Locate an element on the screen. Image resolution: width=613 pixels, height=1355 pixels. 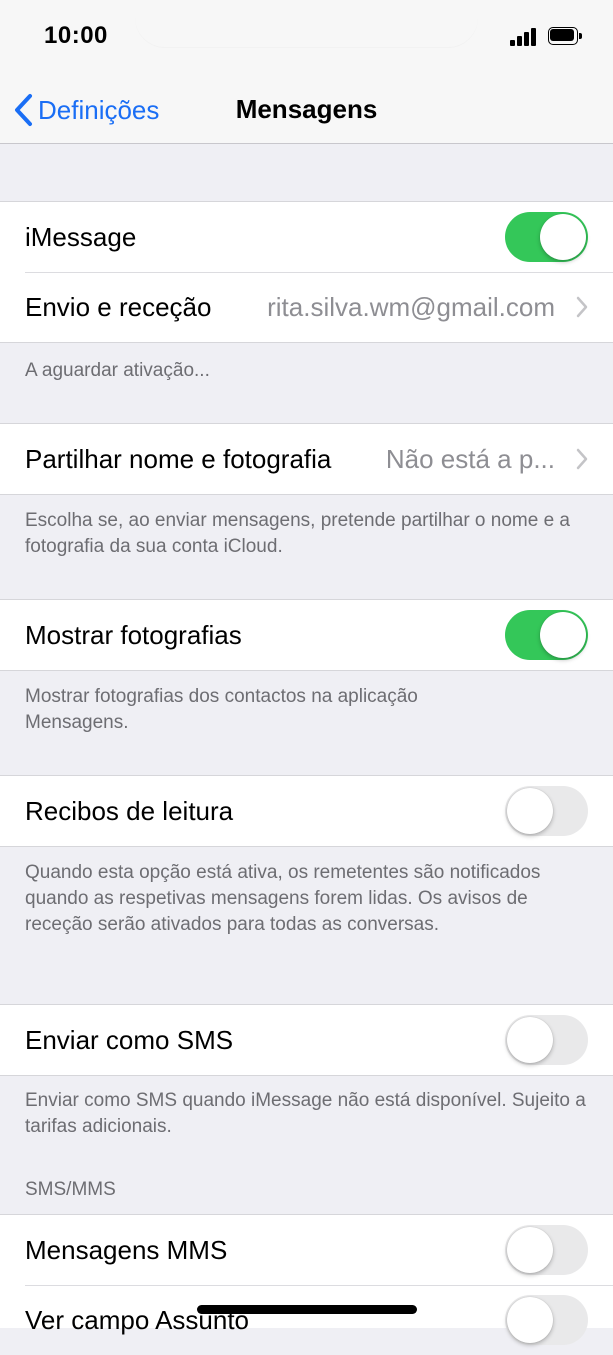
send-receive-row: Envio e receção rita.silva.wm@gmail.com is located at coordinates (306, 307).